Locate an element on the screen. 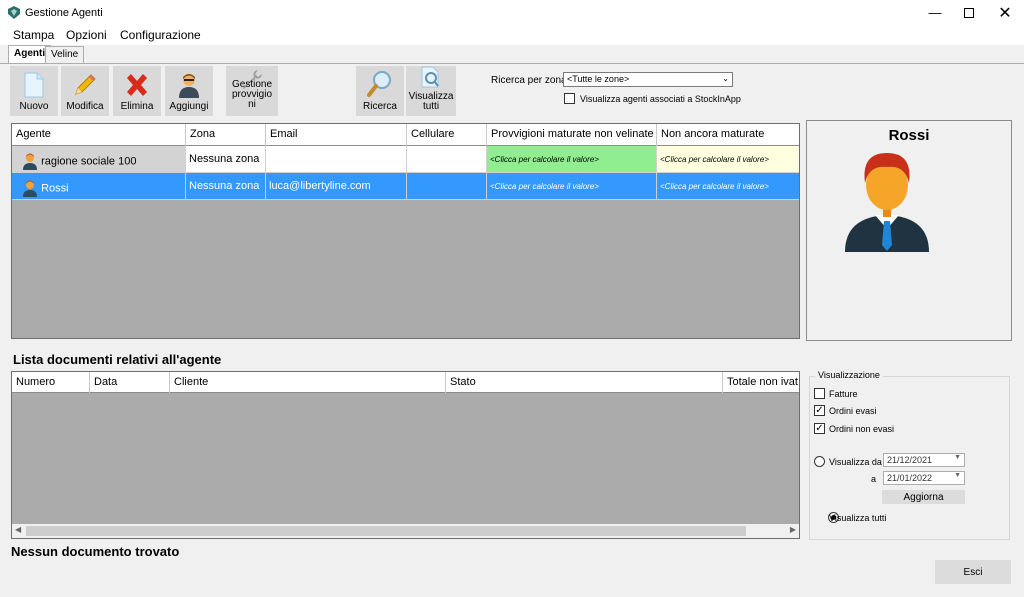 The width and height of the screenshot is (1024, 597). modifica-label: Modifica is located at coordinates (85, 106).